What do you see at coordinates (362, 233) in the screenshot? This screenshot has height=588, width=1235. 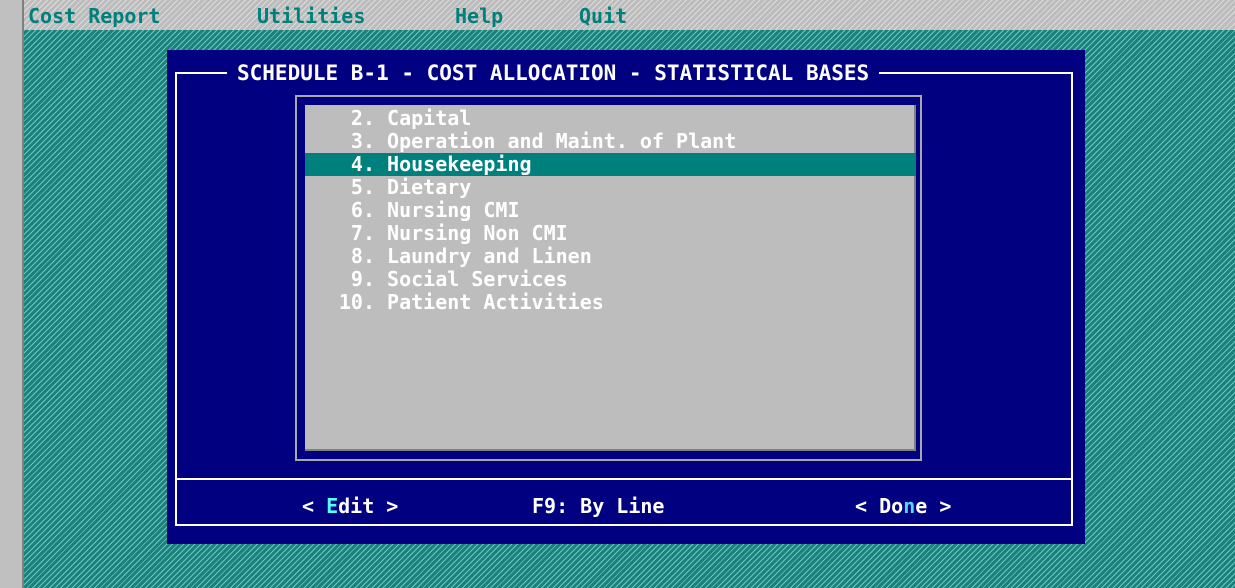 I see `list-item-number: 7.` at bounding box center [362, 233].